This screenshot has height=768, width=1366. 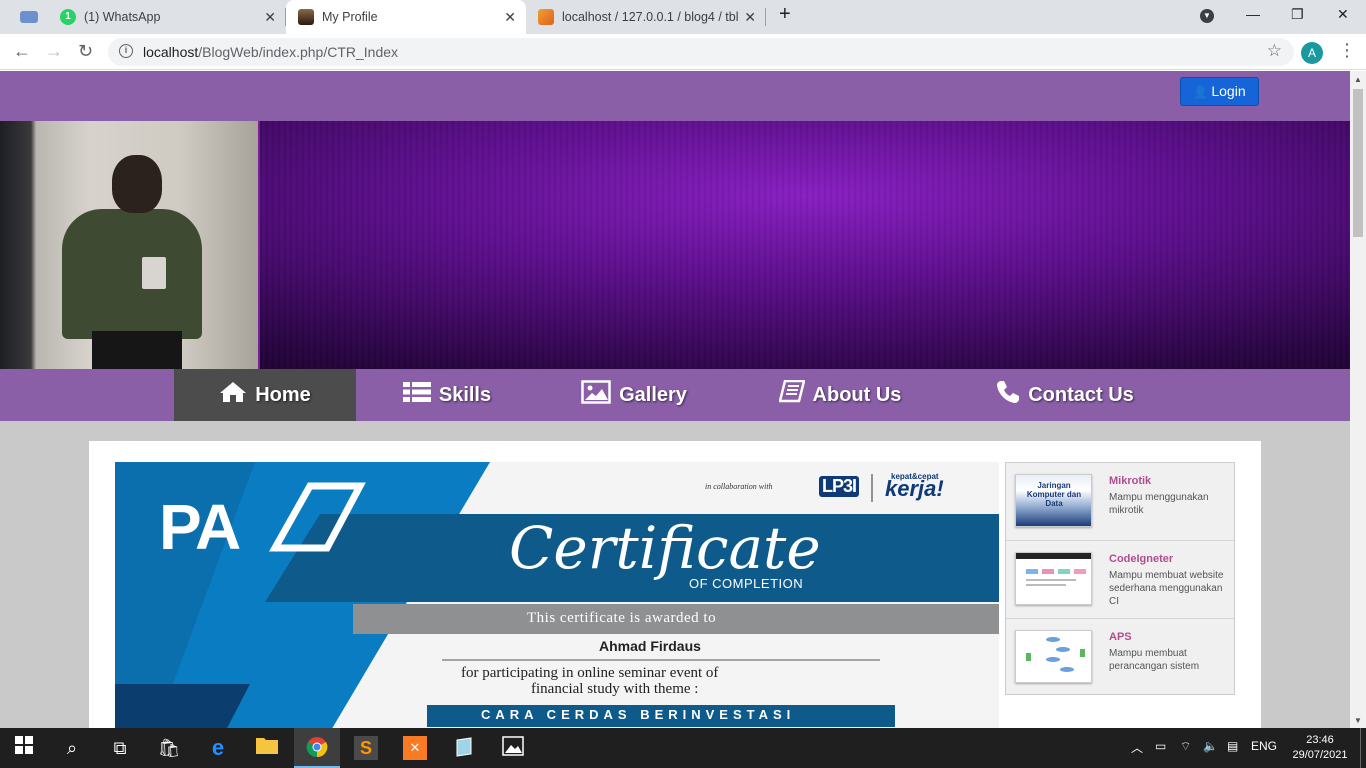 What do you see at coordinates (1358, 79) in the screenshot?
I see `scroll-up-icon: ▲` at bounding box center [1358, 79].